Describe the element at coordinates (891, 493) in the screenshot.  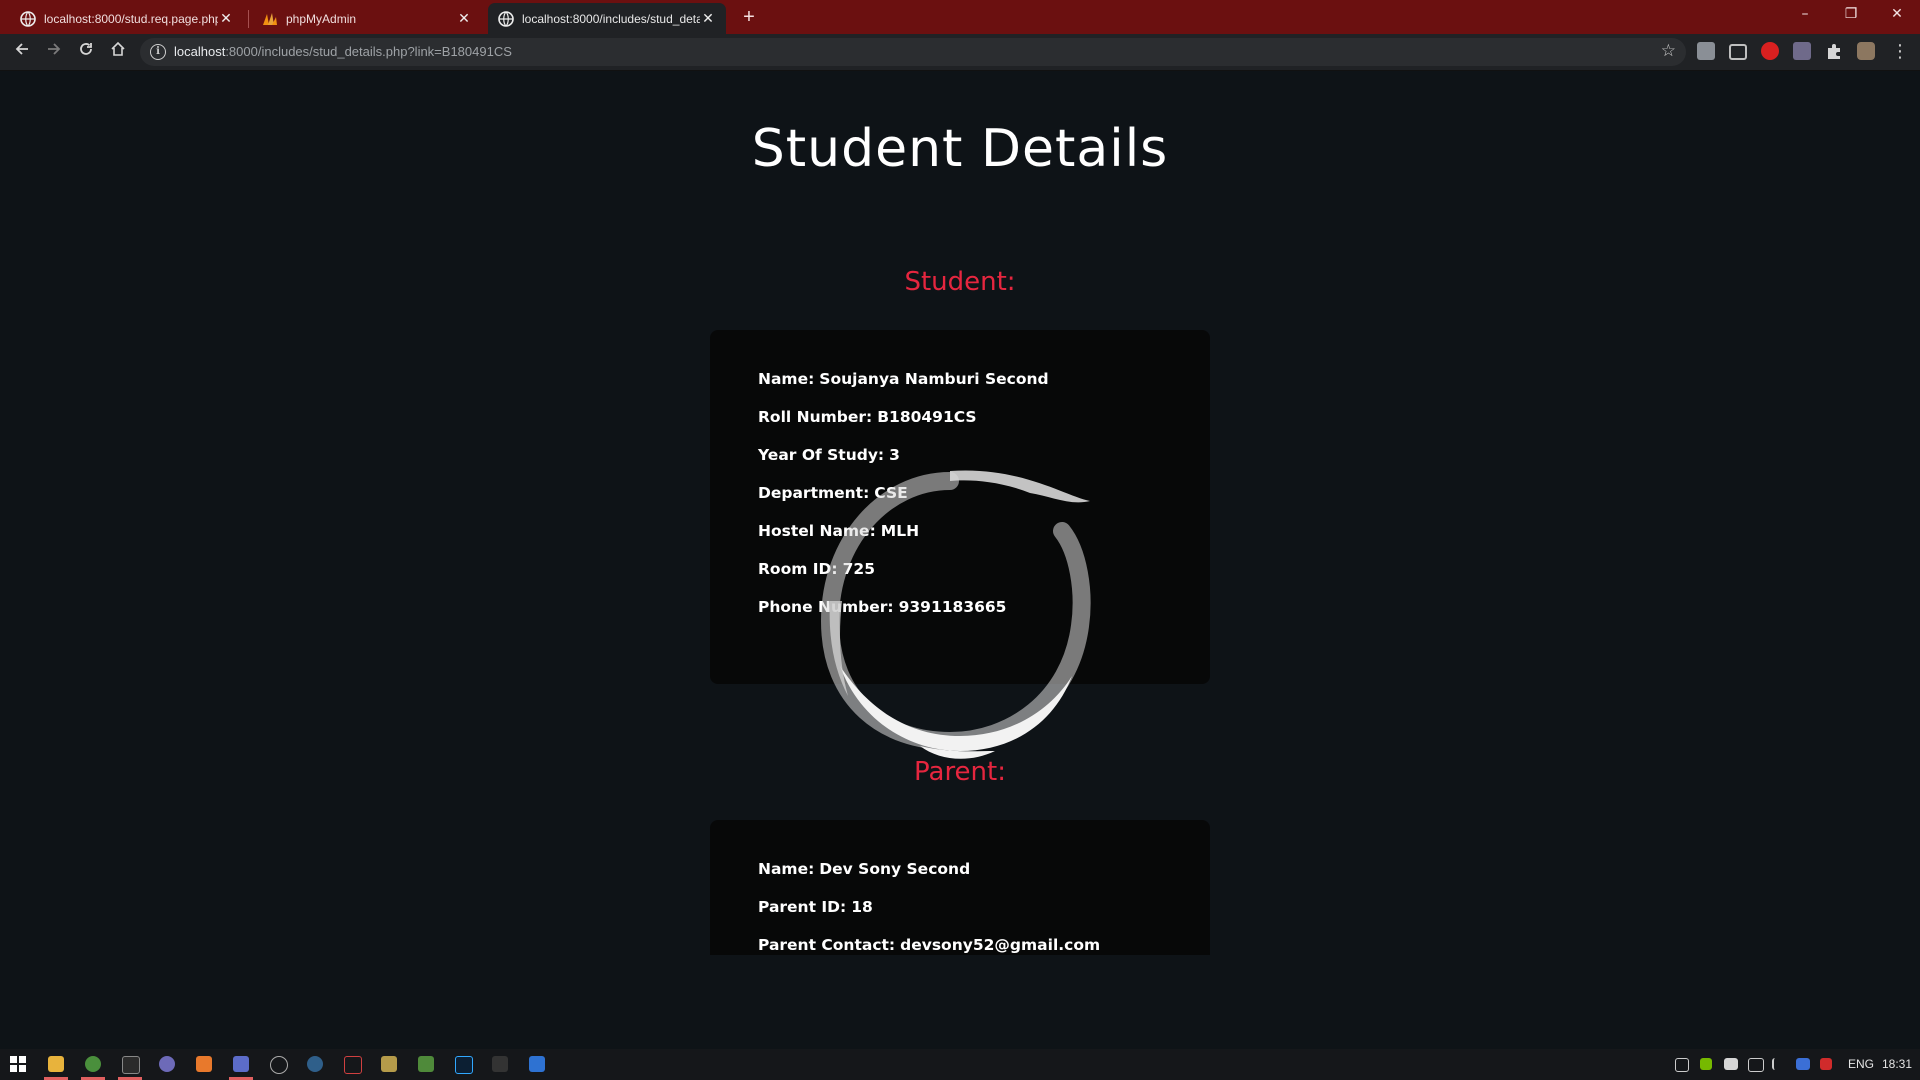
I see `field-value: CSE` at that location.